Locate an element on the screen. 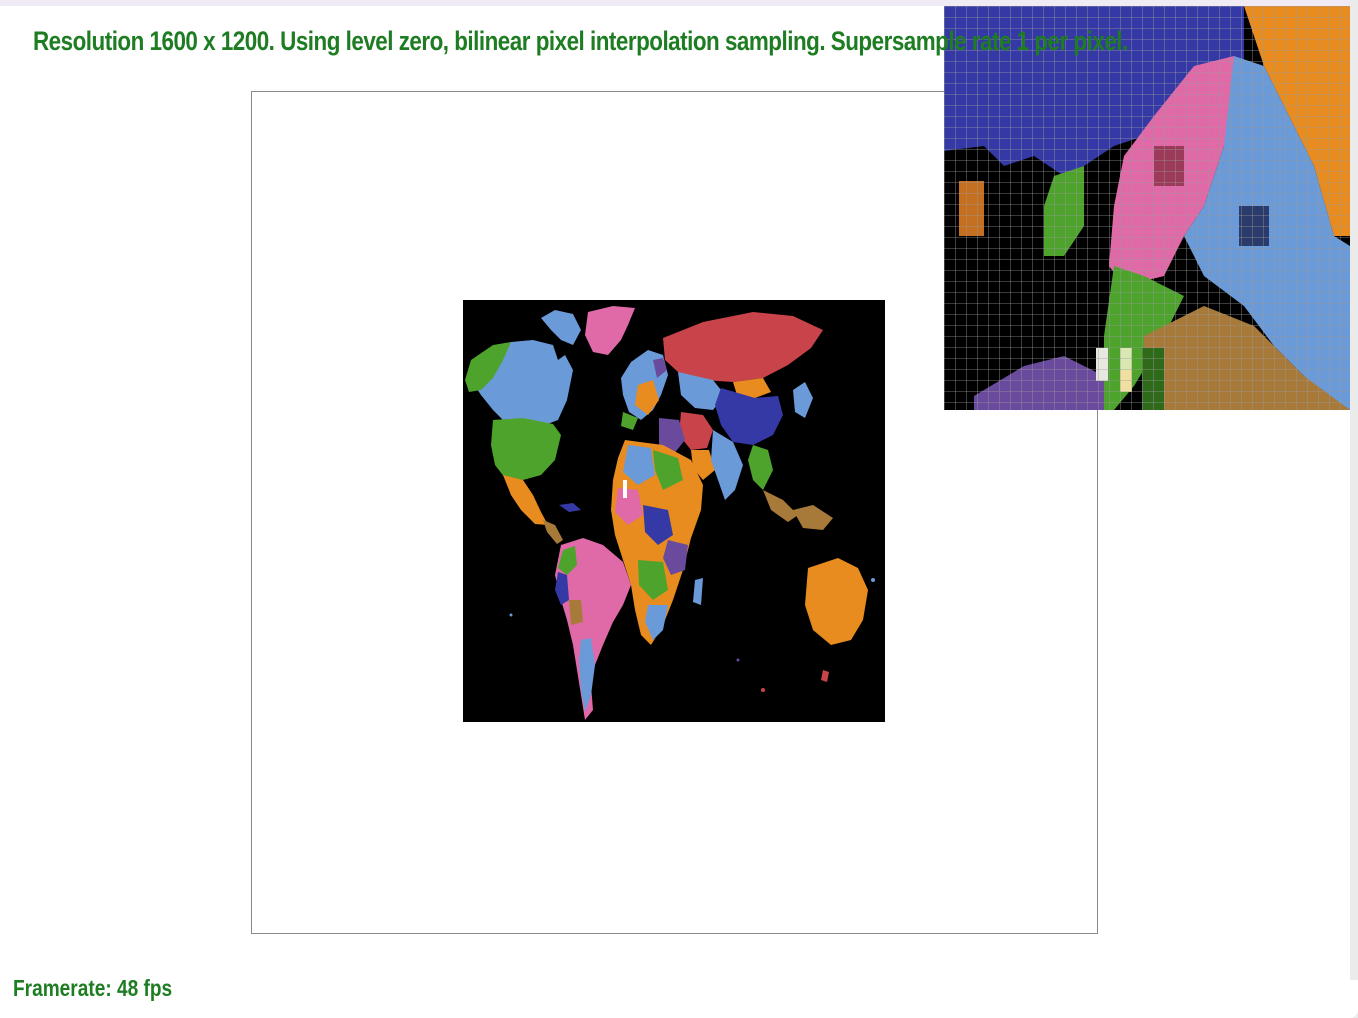 This screenshot has height=1018, width=1358. zoom-svg is located at coordinates (1147, 208).